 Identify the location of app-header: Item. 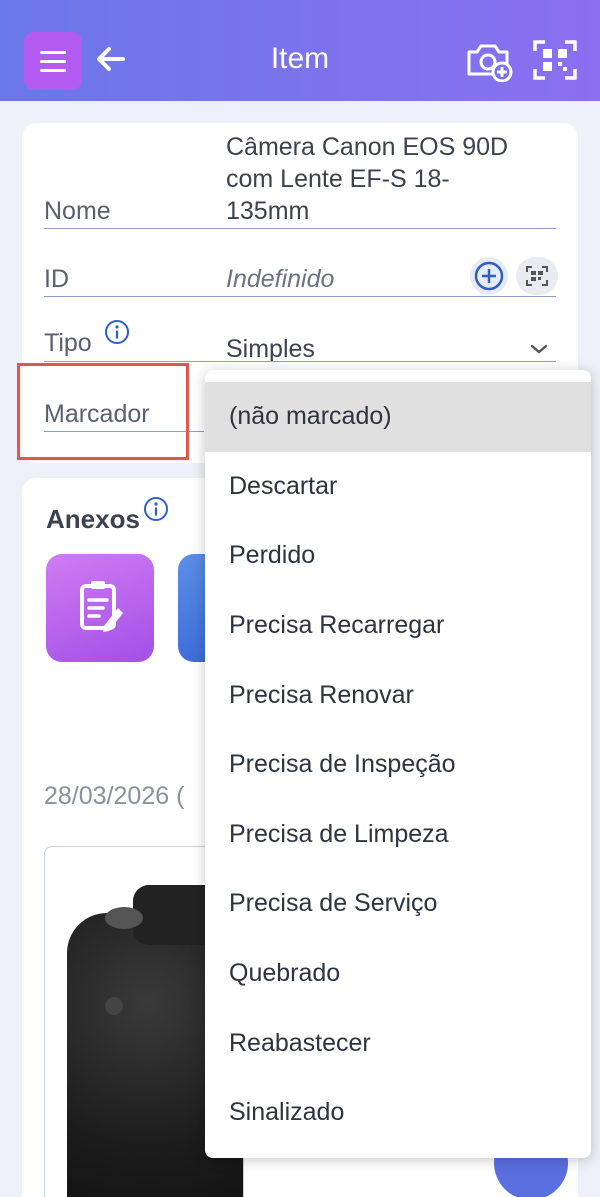
(300, 50).